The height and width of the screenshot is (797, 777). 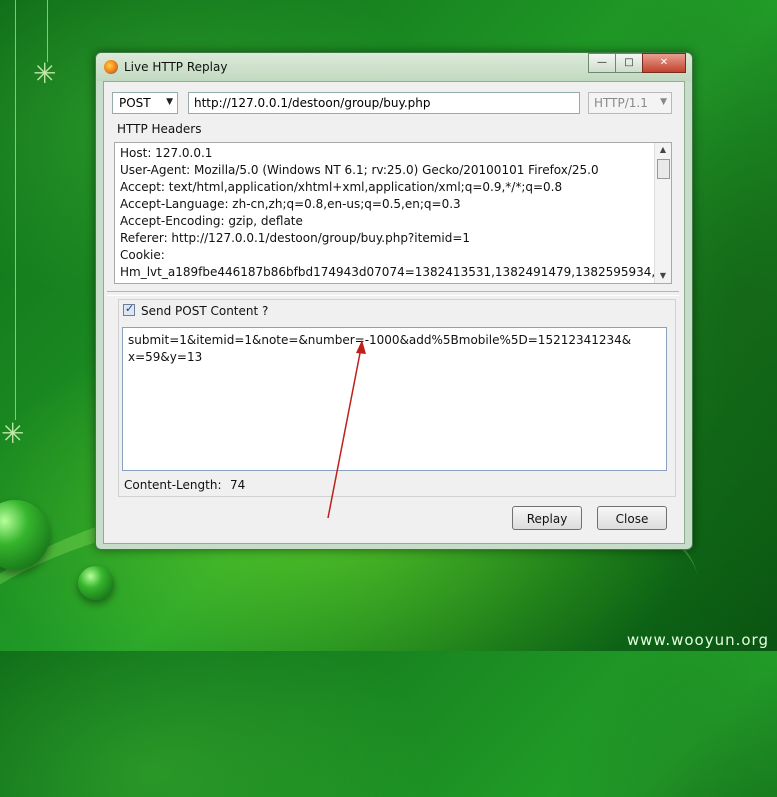 I want to click on scrollbar-thumb, so click(x=663, y=169).